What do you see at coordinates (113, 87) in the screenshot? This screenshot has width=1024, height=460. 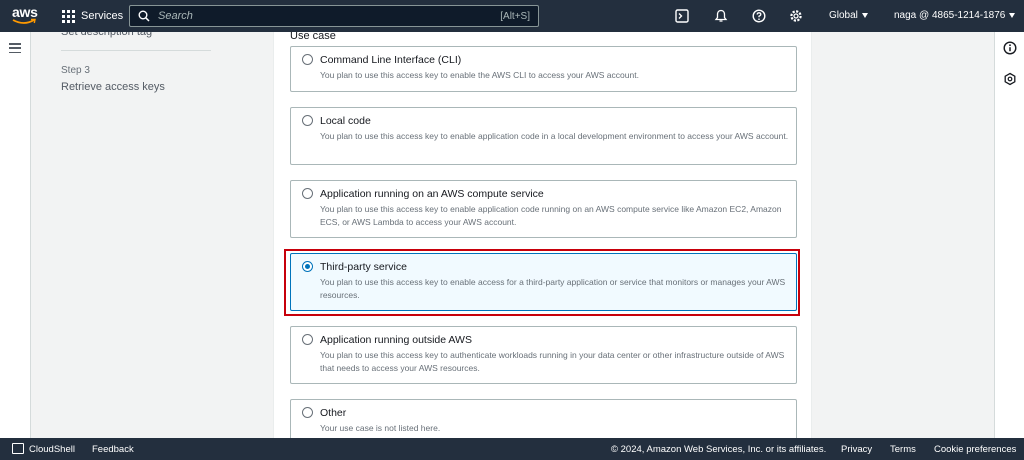 I see `step3-title: Retrieve access keys` at bounding box center [113, 87].